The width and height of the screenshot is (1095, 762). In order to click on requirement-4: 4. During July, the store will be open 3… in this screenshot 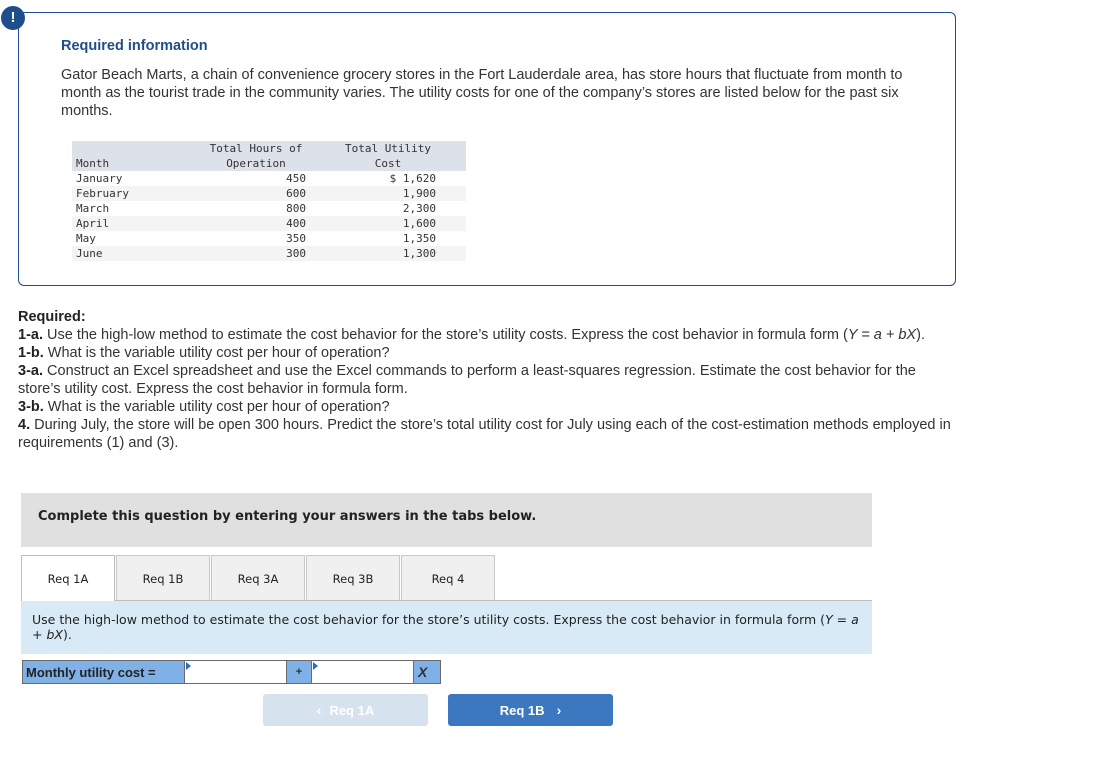, I will do `click(484, 434)`.